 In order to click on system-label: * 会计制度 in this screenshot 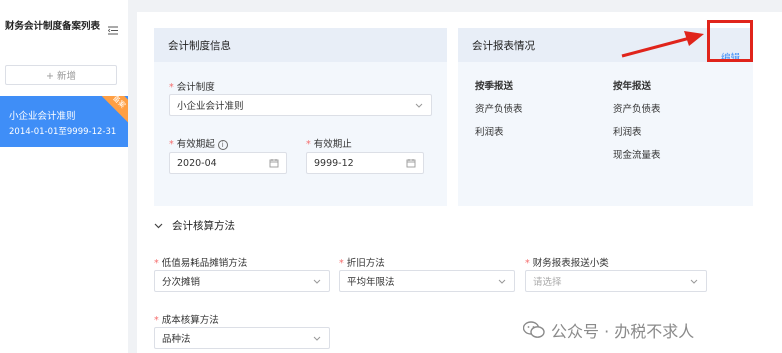, I will do `click(192, 86)`.